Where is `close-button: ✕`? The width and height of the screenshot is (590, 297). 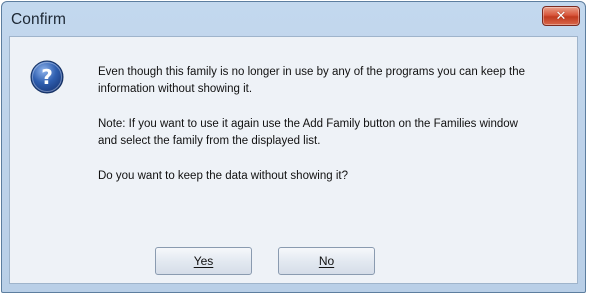
close-button: ✕ is located at coordinates (561, 16).